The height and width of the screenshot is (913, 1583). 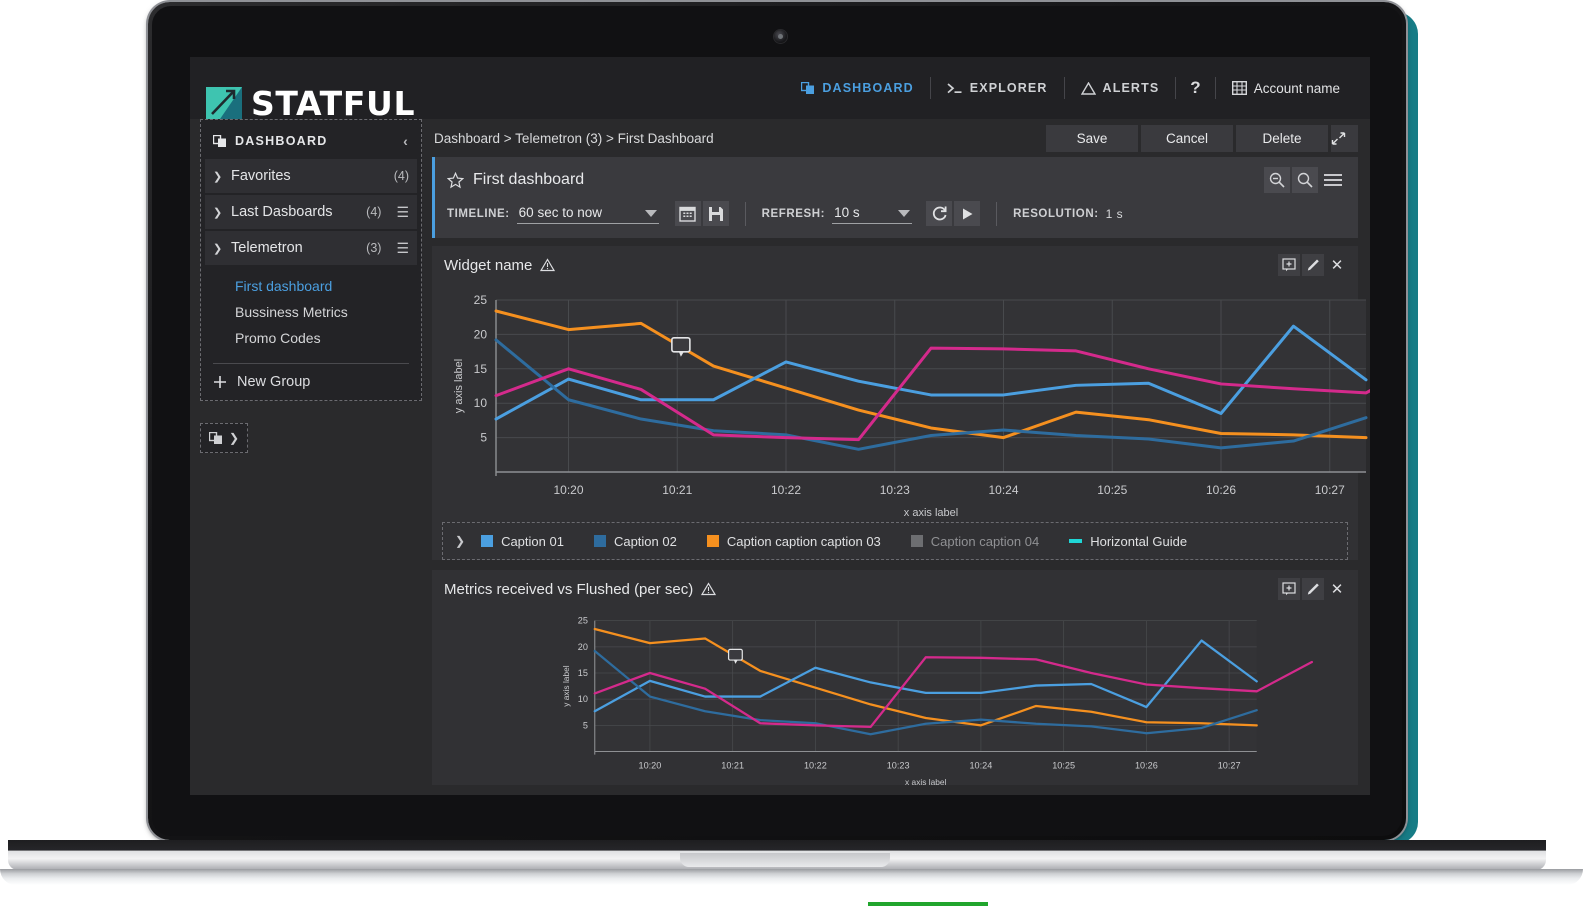 What do you see at coordinates (522, 541) in the screenshot?
I see `legend-item-caption-01: Caption 01` at bounding box center [522, 541].